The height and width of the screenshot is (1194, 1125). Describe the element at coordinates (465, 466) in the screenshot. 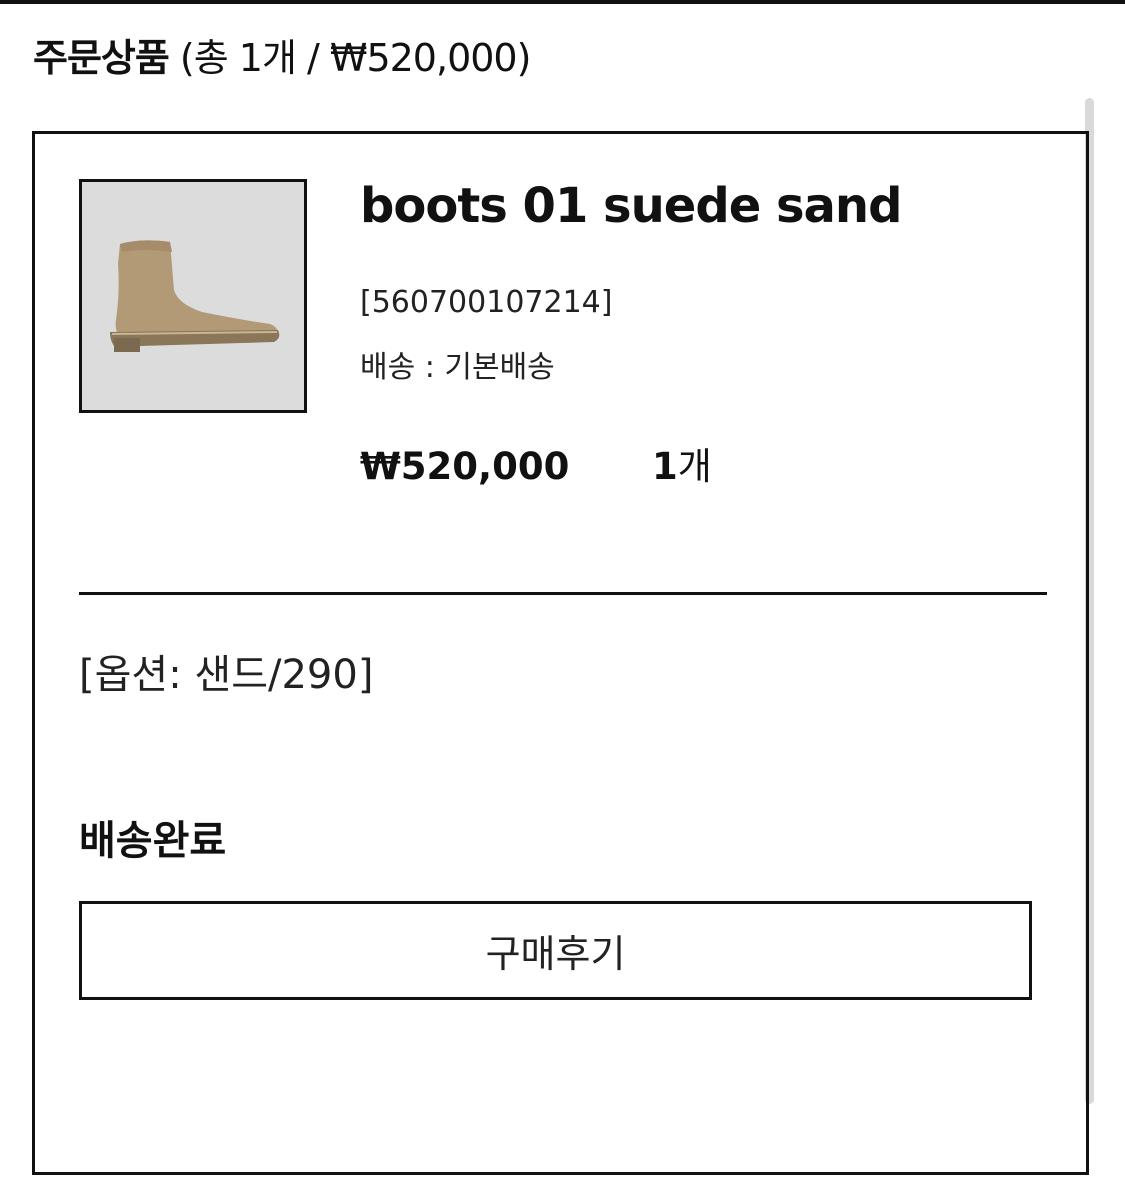

I see `product-price: ₩520,000` at that location.